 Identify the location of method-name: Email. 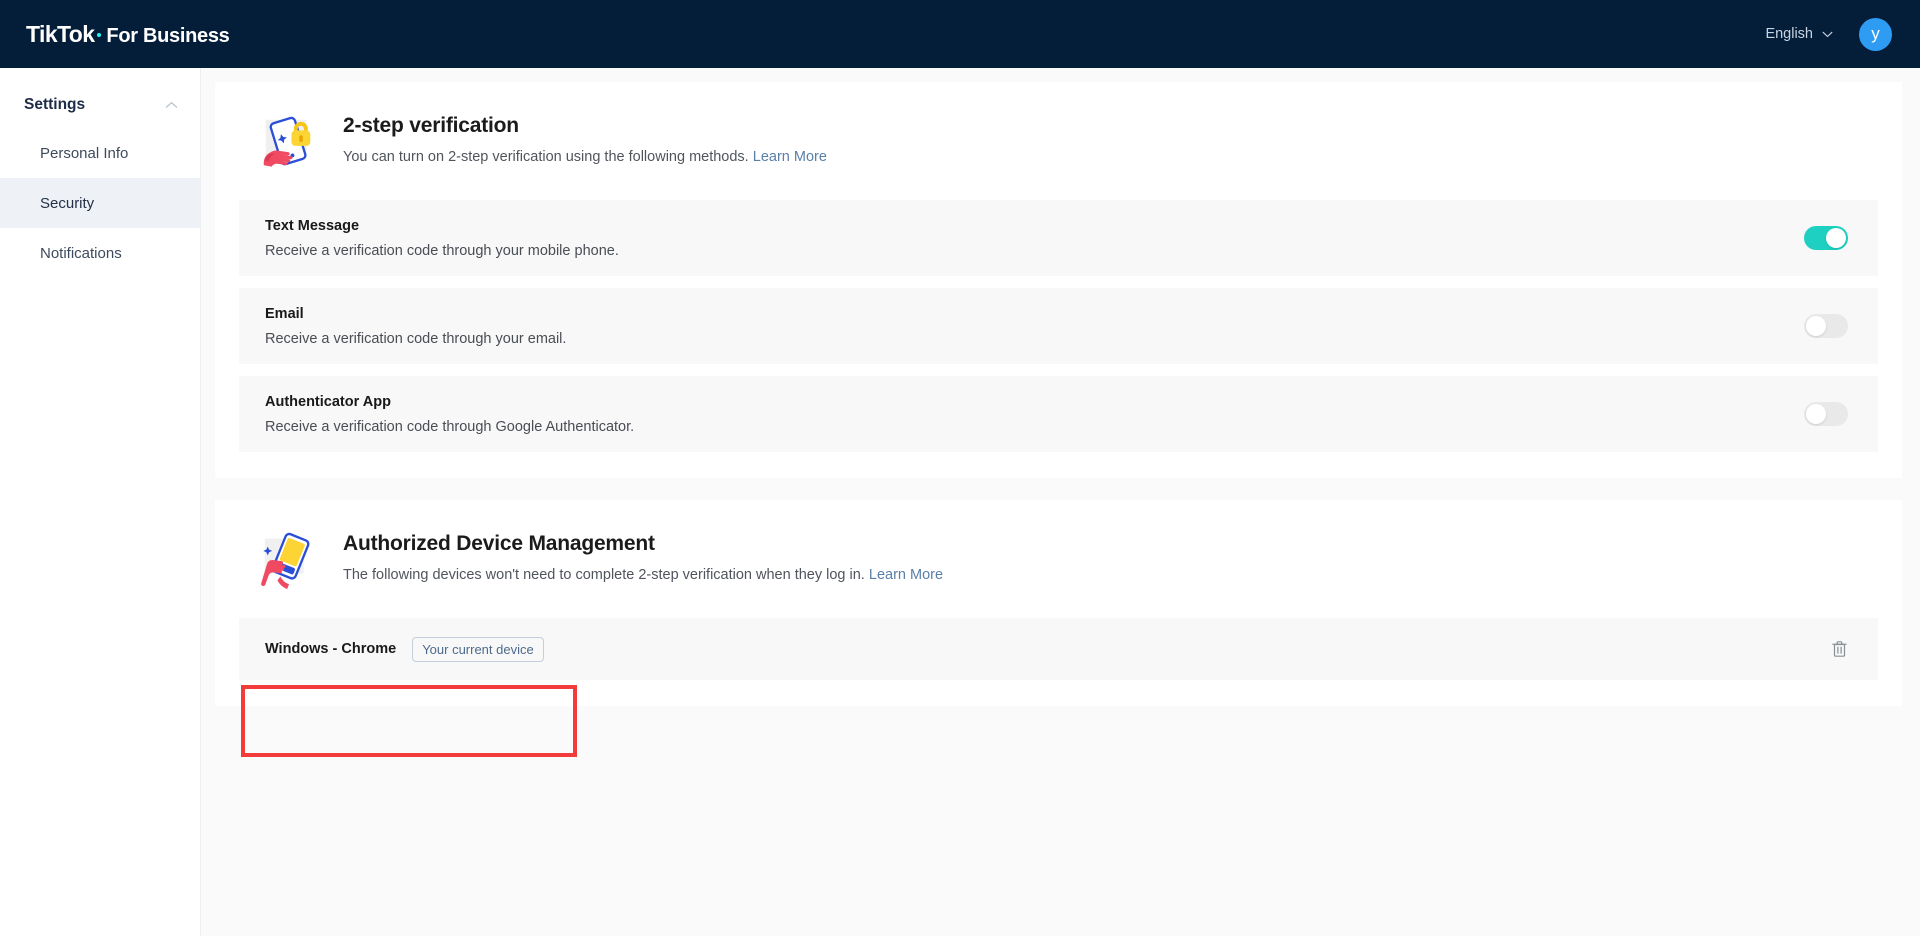
(284, 313).